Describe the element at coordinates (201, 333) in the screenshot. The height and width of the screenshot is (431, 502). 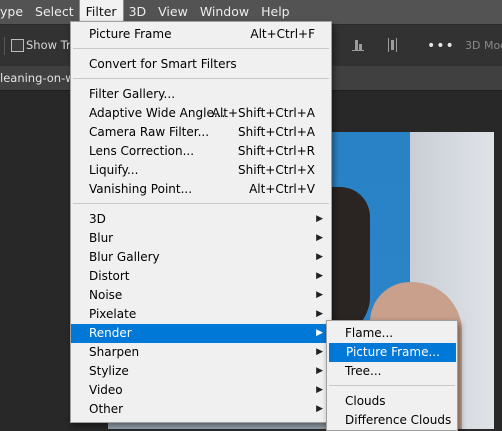
I see `menu-item-render: Render ▶` at that location.